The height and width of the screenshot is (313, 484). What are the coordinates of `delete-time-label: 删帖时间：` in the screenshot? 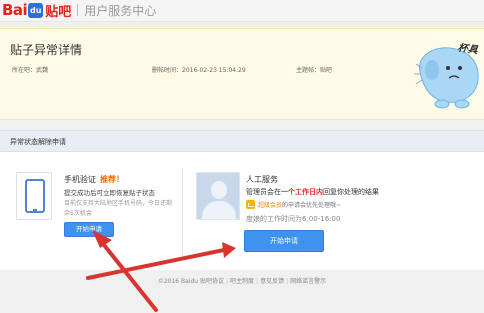 It's located at (167, 70).